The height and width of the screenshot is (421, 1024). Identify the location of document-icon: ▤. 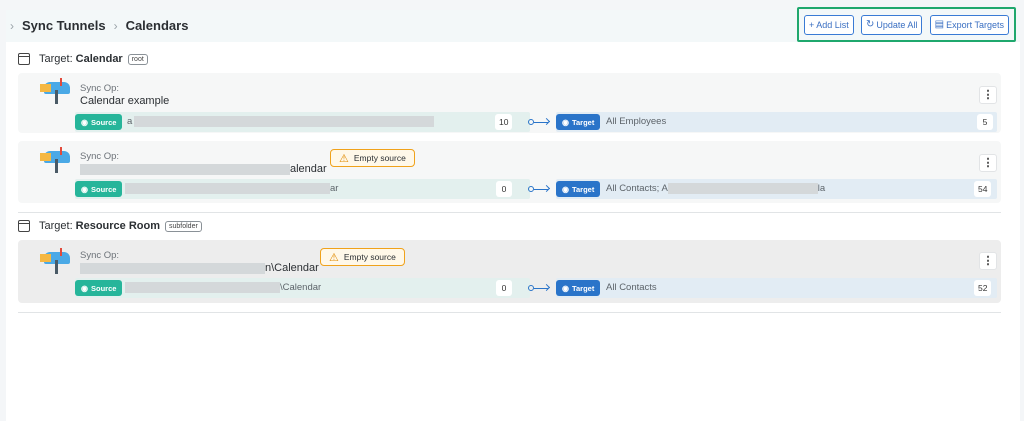
(939, 24).